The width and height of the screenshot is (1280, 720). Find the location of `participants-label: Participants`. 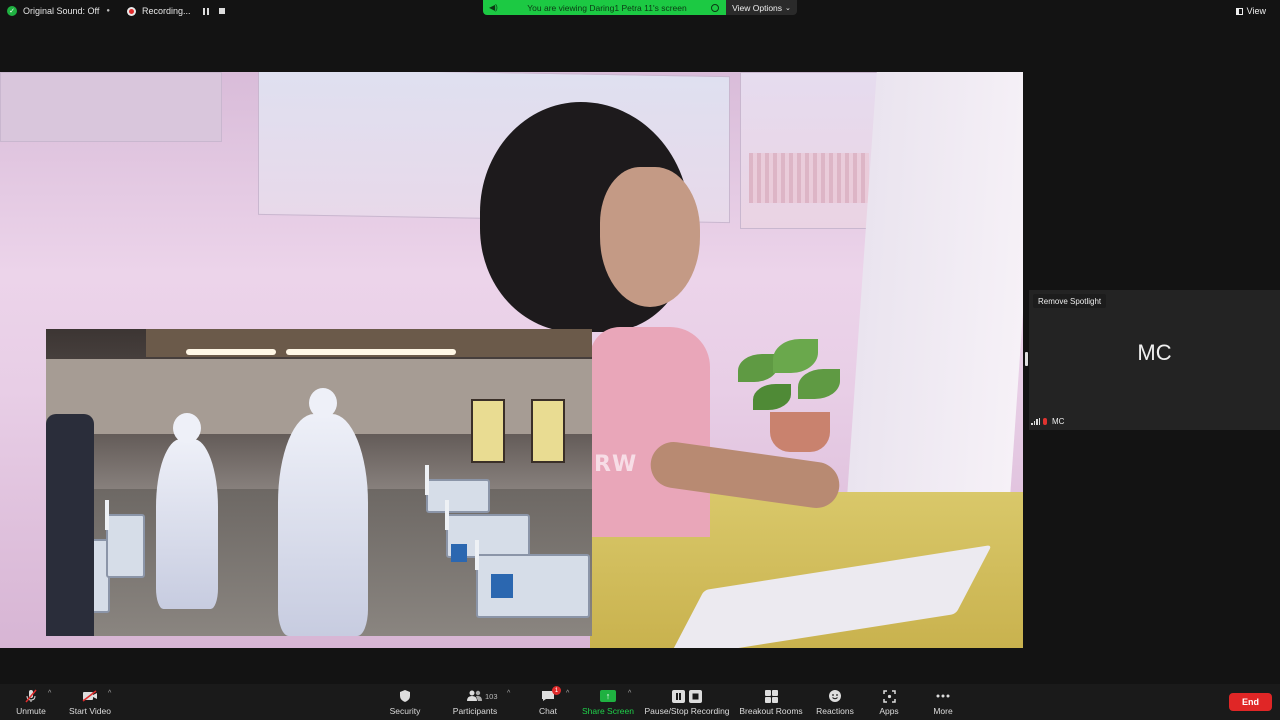

participants-label: Participants is located at coordinates (475, 711).